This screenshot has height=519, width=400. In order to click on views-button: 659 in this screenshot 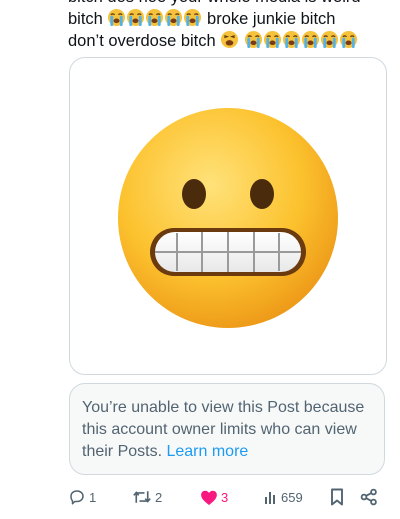, I will do `click(283, 497)`.